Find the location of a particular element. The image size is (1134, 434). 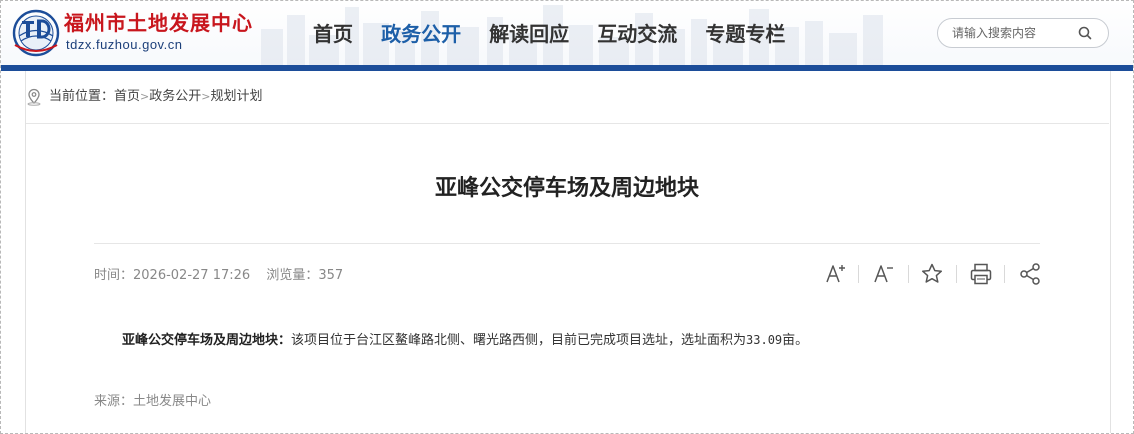

favorite-star-icon is located at coordinates (932, 274).